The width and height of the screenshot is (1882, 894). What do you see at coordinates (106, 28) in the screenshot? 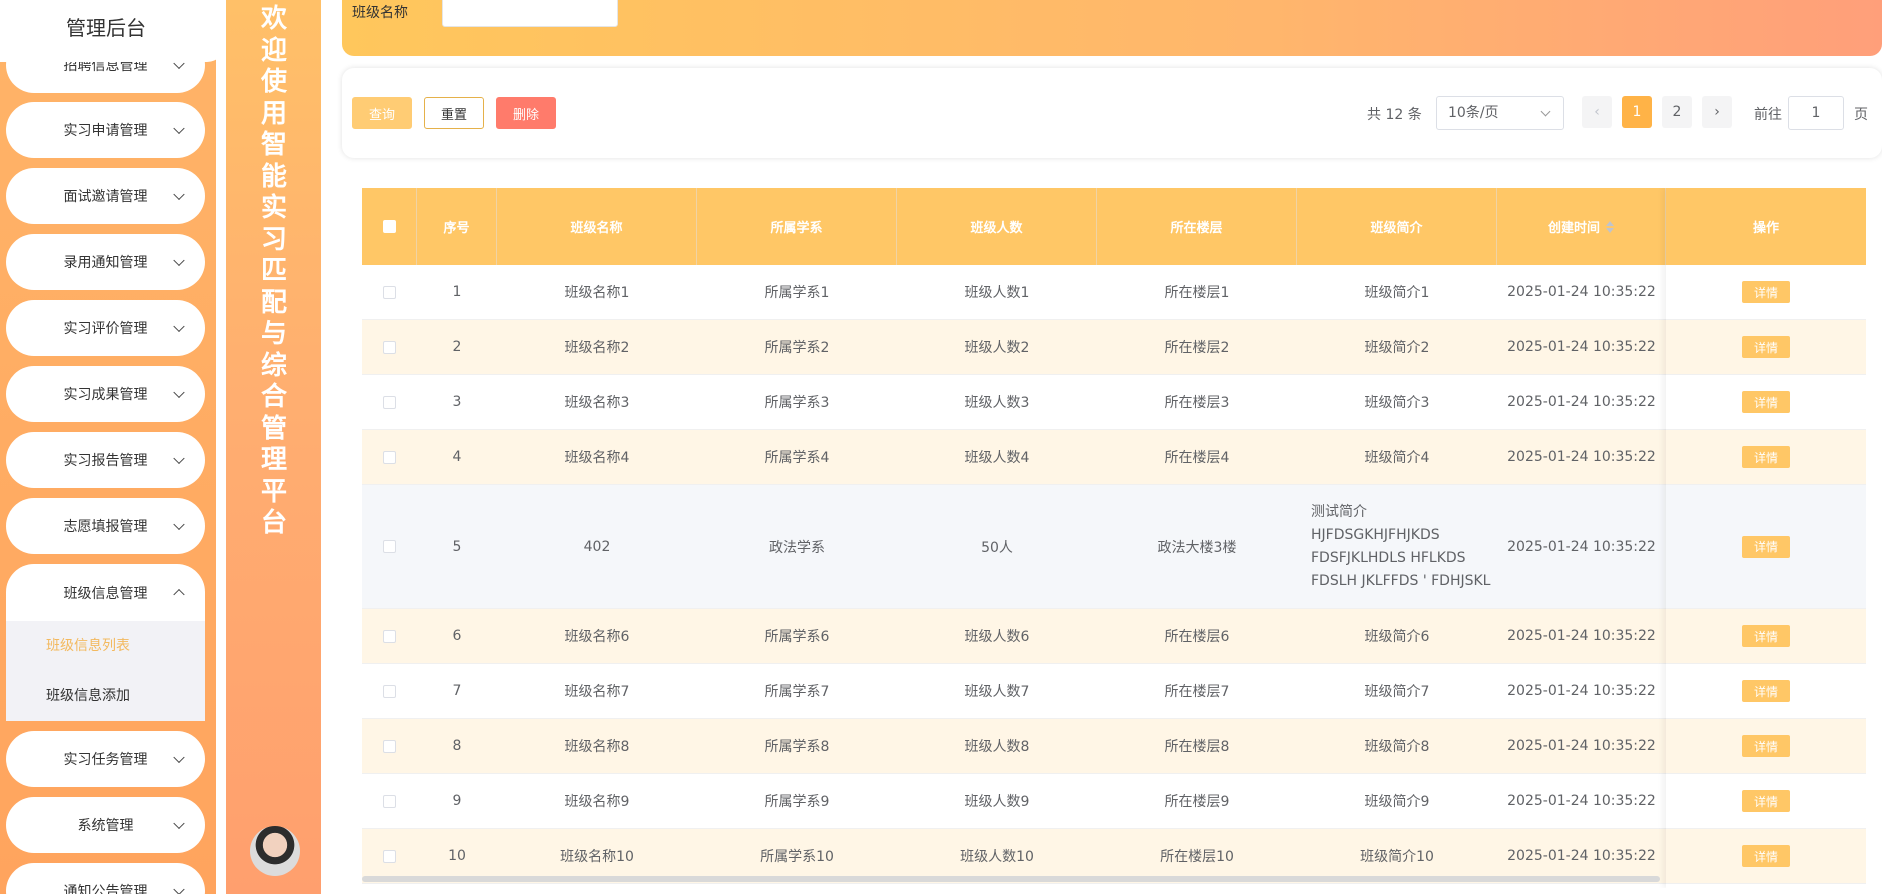
I see `sidebar-title: 管理后台` at bounding box center [106, 28].